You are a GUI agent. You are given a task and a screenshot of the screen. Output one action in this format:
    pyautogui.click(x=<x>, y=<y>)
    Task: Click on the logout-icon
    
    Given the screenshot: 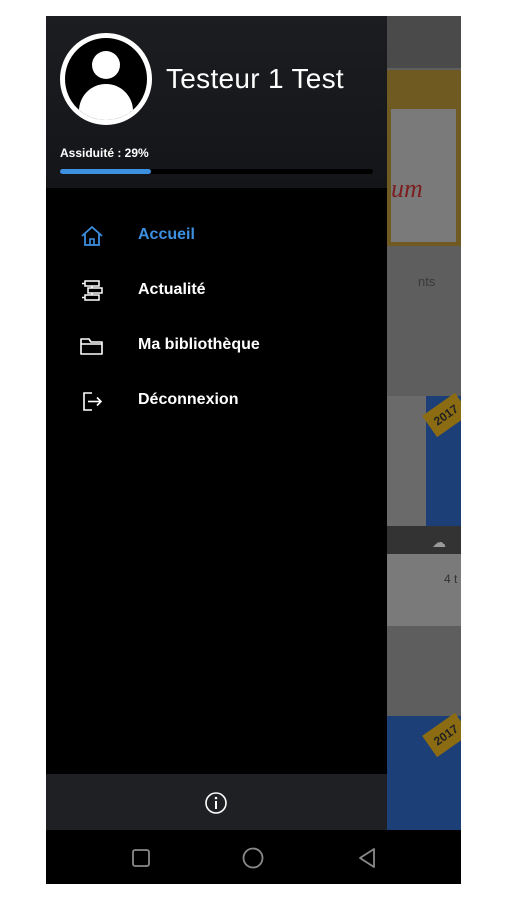 What is the action you would take?
    pyautogui.click(x=92, y=401)
    